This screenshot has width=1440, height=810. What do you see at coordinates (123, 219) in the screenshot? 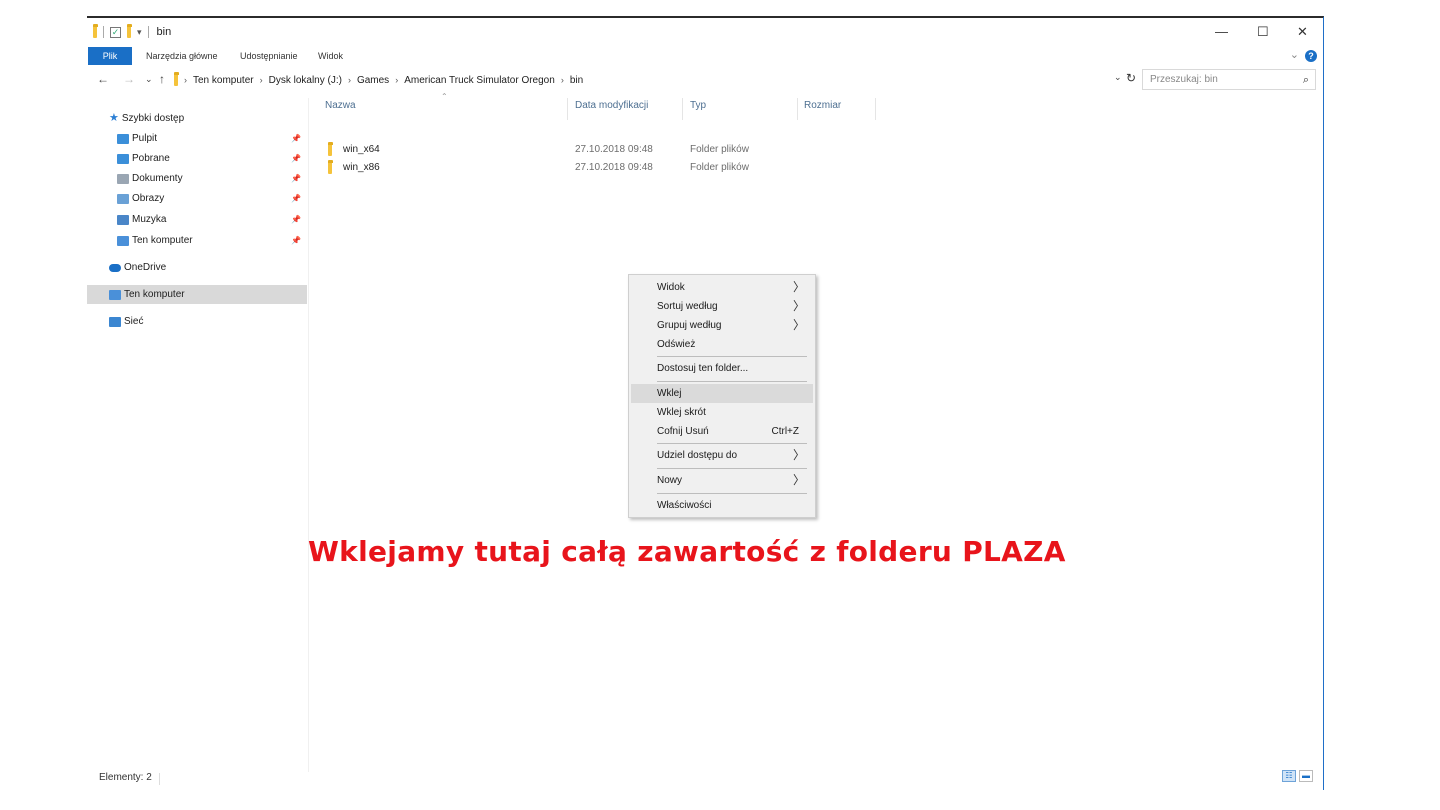
I see `music-icon` at bounding box center [123, 219].